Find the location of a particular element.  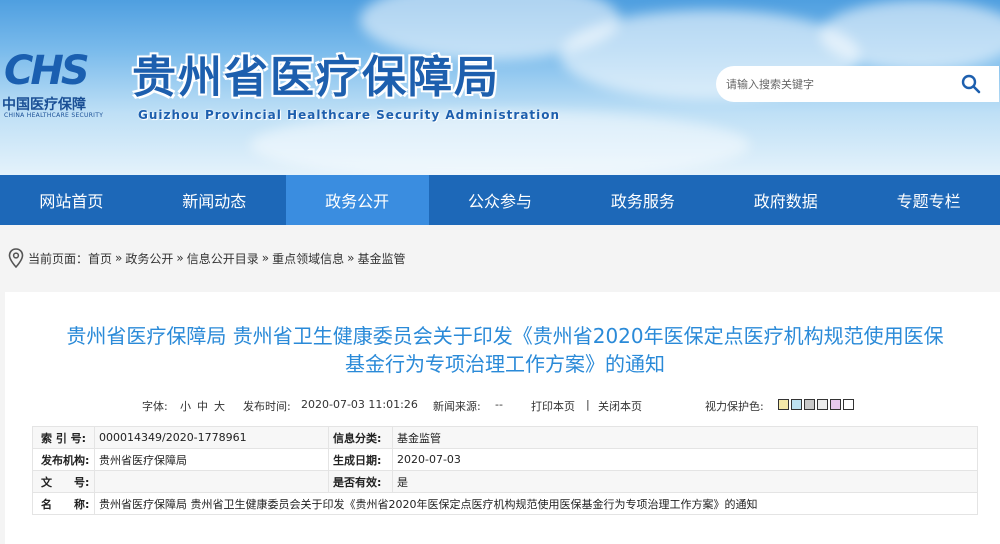

search-box is located at coordinates (857, 84).